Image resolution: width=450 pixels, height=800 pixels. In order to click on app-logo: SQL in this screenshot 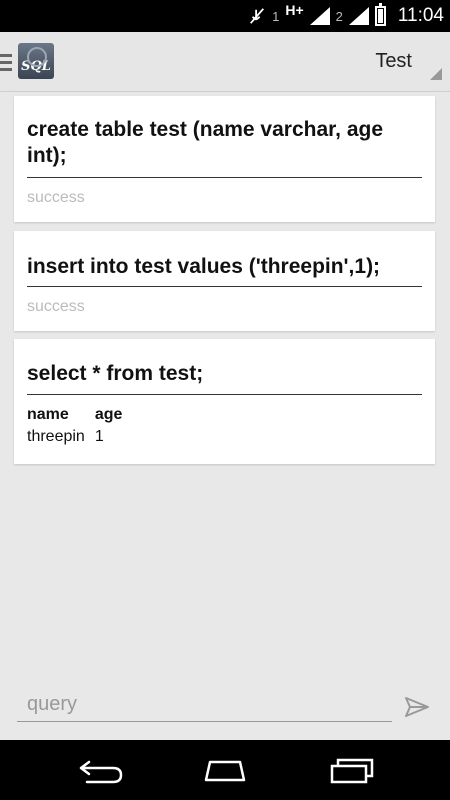, I will do `click(36, 61)`.